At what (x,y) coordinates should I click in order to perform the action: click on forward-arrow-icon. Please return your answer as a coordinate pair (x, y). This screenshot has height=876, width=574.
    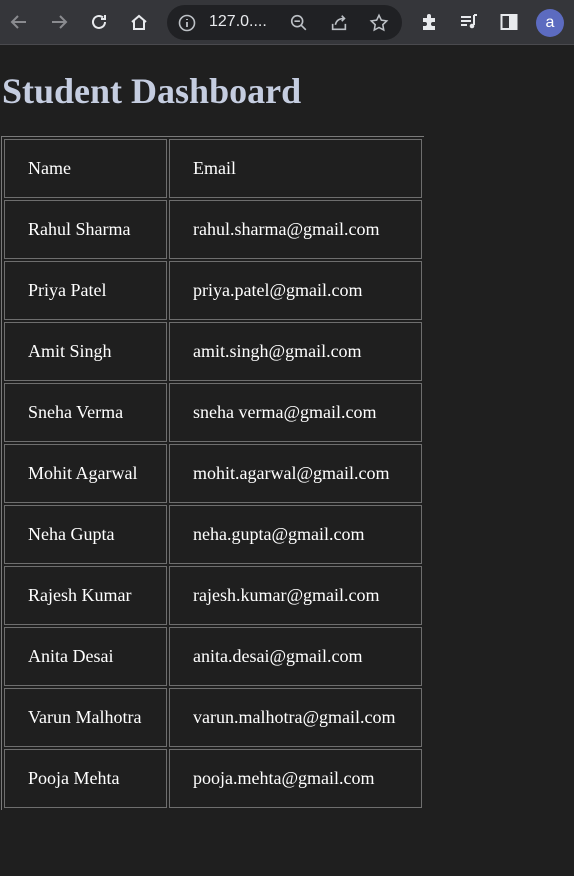
    Looking at the image, I should click on (60, 22).